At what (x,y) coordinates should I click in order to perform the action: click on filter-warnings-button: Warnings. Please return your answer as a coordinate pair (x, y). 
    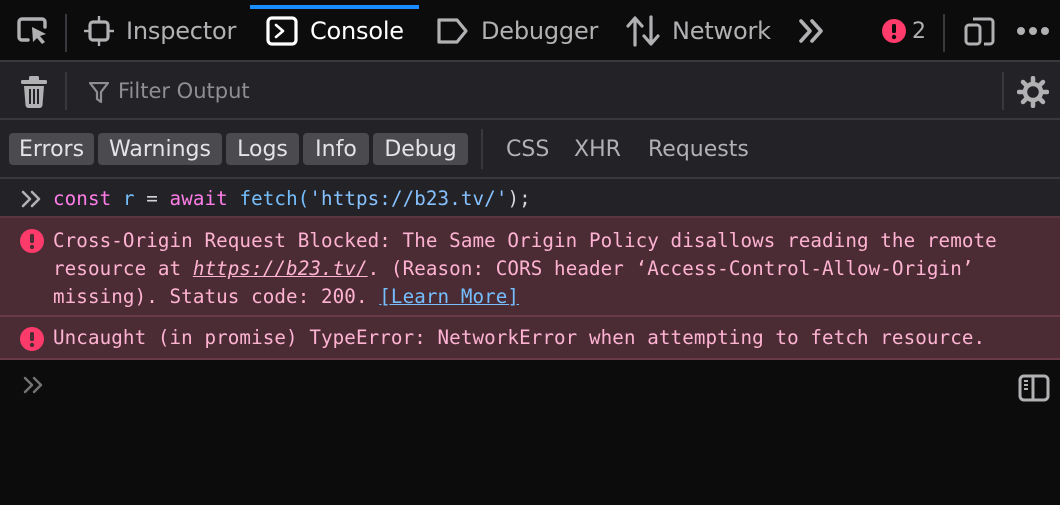
    Looking at the image, I should click on (160, 149).